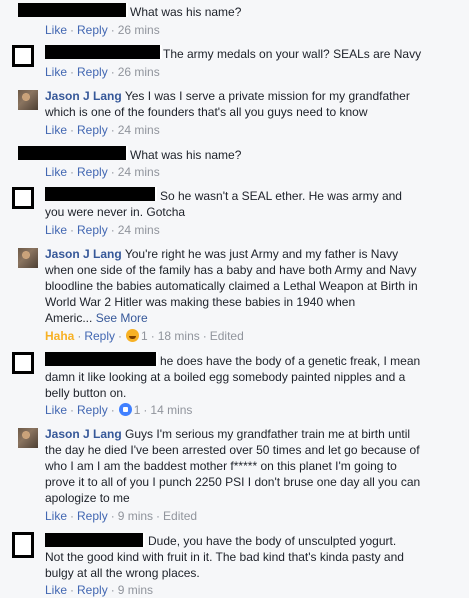 This screenshot has width=469, height=598. What do you see at coordinates (171, 410) in the screenshot?
I see `timestamp: 14 mins` at bounding box center [171, 410].